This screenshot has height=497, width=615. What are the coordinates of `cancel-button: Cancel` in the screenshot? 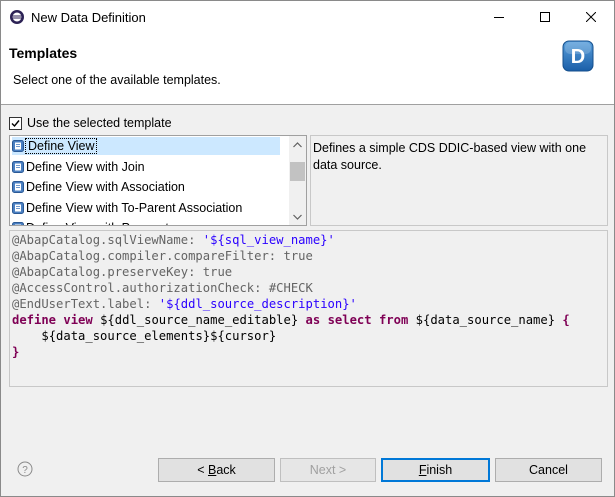 It's located at (548, 470).